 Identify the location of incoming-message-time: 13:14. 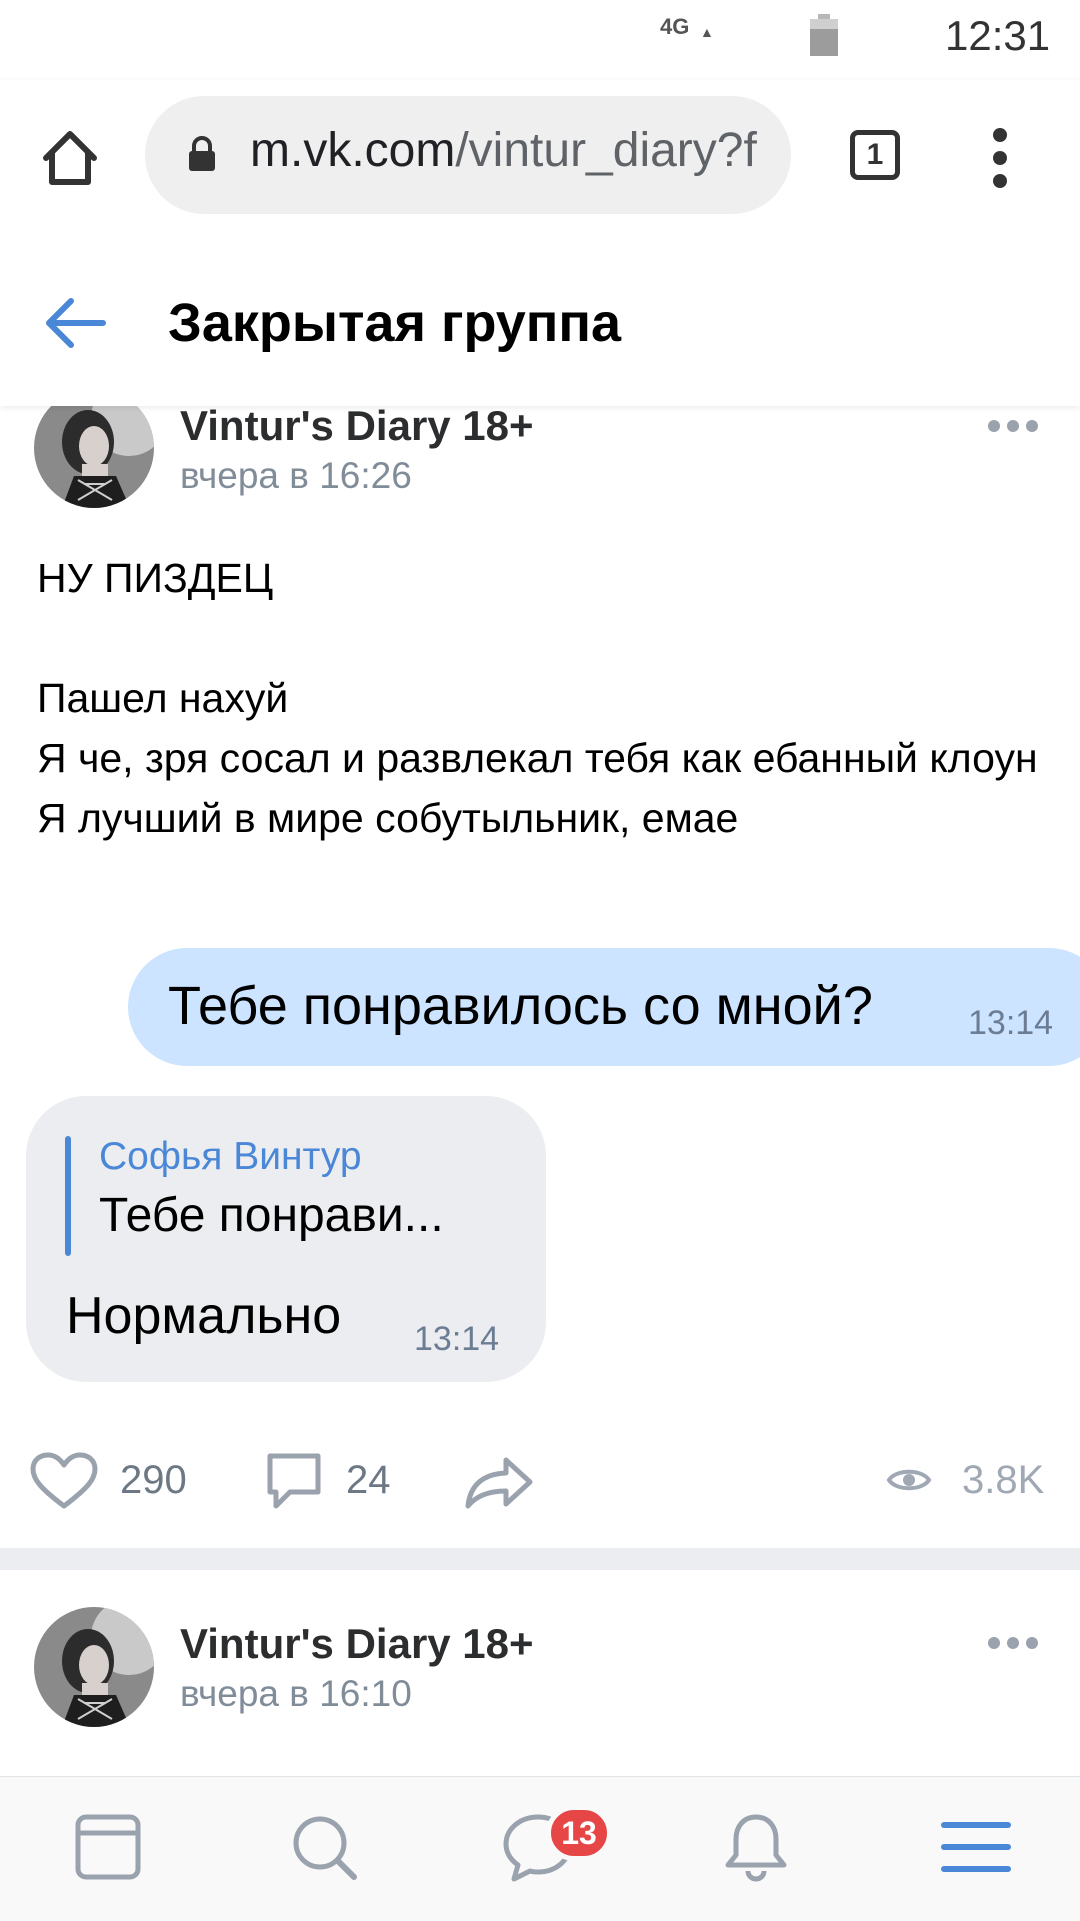
(457, 1339).